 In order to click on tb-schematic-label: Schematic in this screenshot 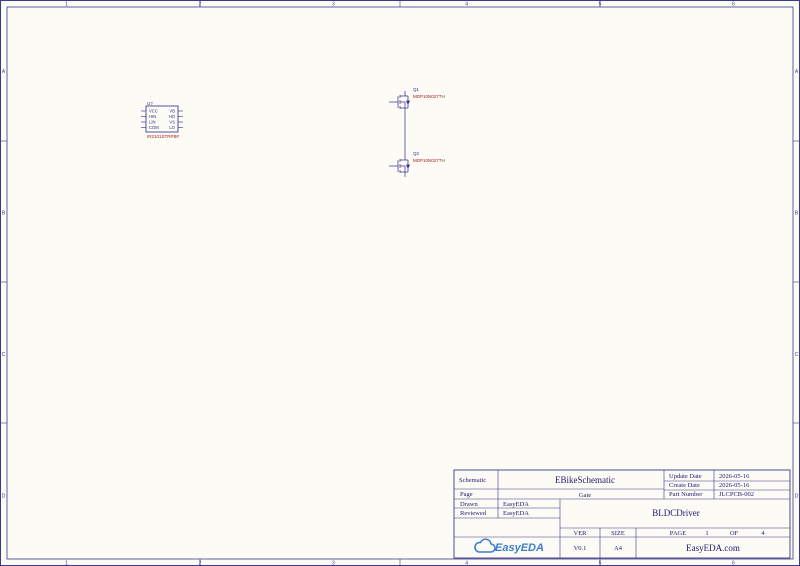, I will do `click(472, 480)`.